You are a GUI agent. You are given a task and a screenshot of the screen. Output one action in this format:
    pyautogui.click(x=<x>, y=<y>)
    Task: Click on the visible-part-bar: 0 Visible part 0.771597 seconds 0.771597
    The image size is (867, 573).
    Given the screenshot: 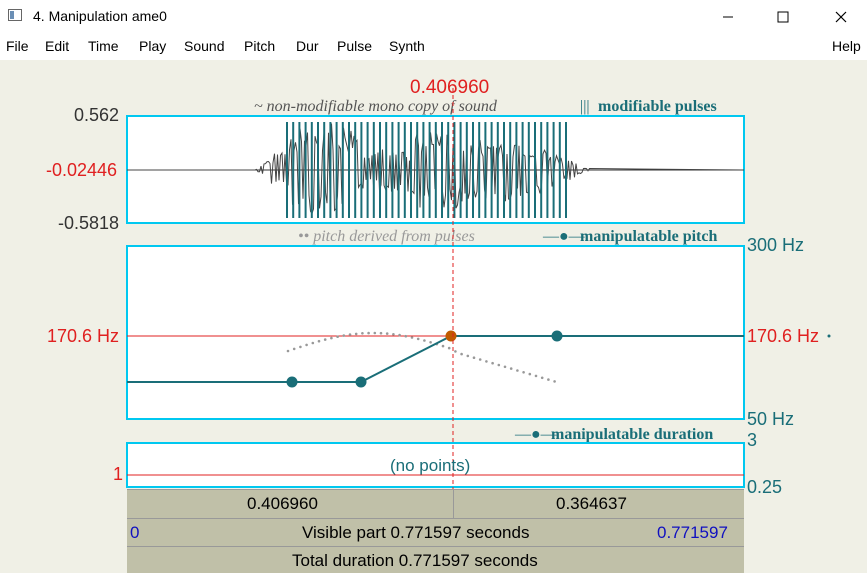 What is the action you would take?
    pyautogui.click(x=435, y=532)
    